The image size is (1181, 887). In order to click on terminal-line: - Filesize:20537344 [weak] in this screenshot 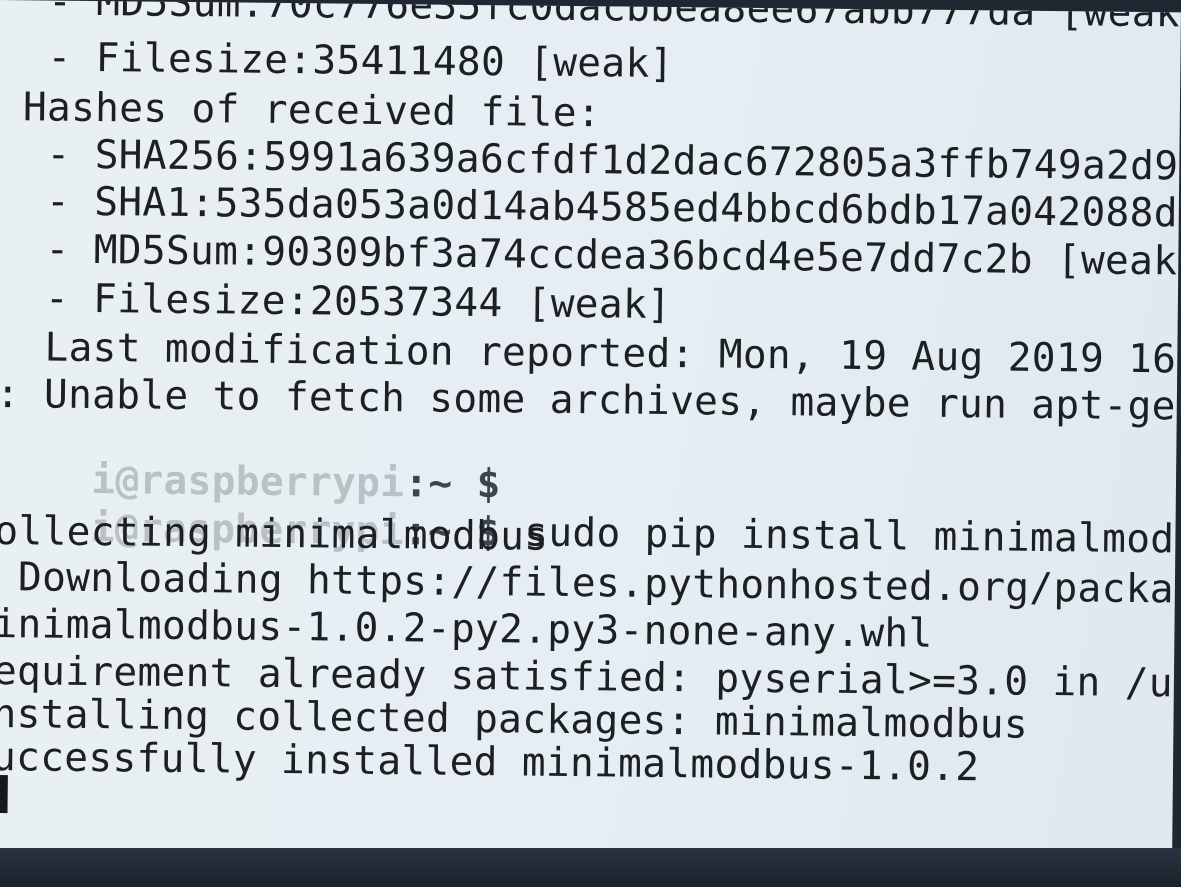, I will do `click(336, 301)`.